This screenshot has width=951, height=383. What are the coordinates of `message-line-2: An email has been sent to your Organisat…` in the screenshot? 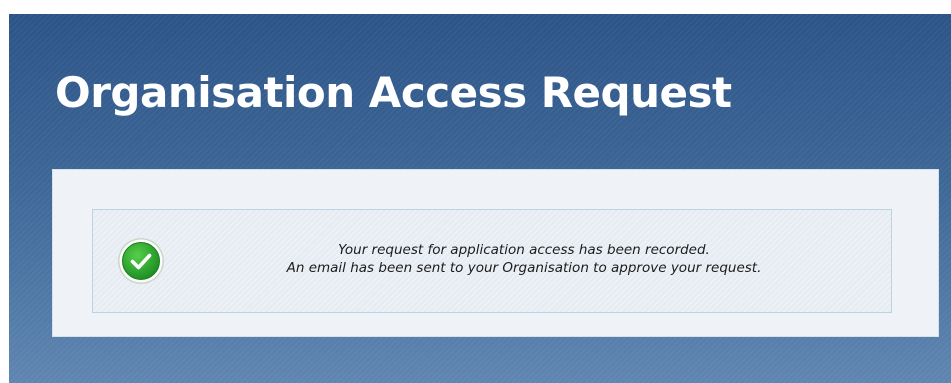 It's located at (524, 268).